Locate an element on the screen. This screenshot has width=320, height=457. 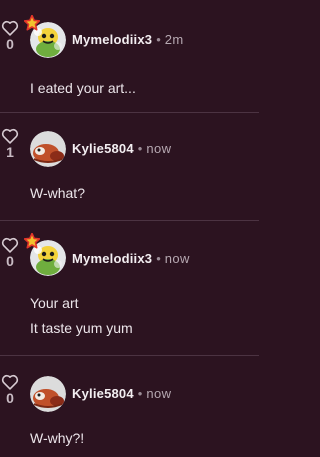
comment-header: Mymelodiix3 • 2m is located at coordinates (128, 40).